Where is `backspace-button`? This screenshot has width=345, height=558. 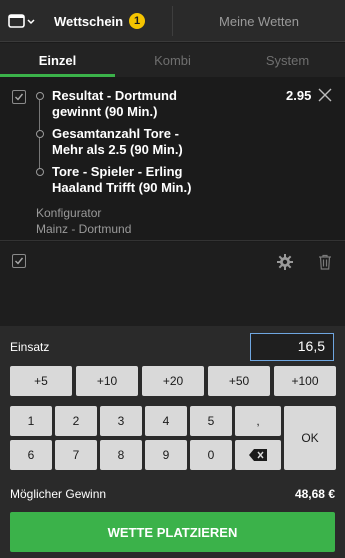 backspace-button is located at coordinates (258, 455).